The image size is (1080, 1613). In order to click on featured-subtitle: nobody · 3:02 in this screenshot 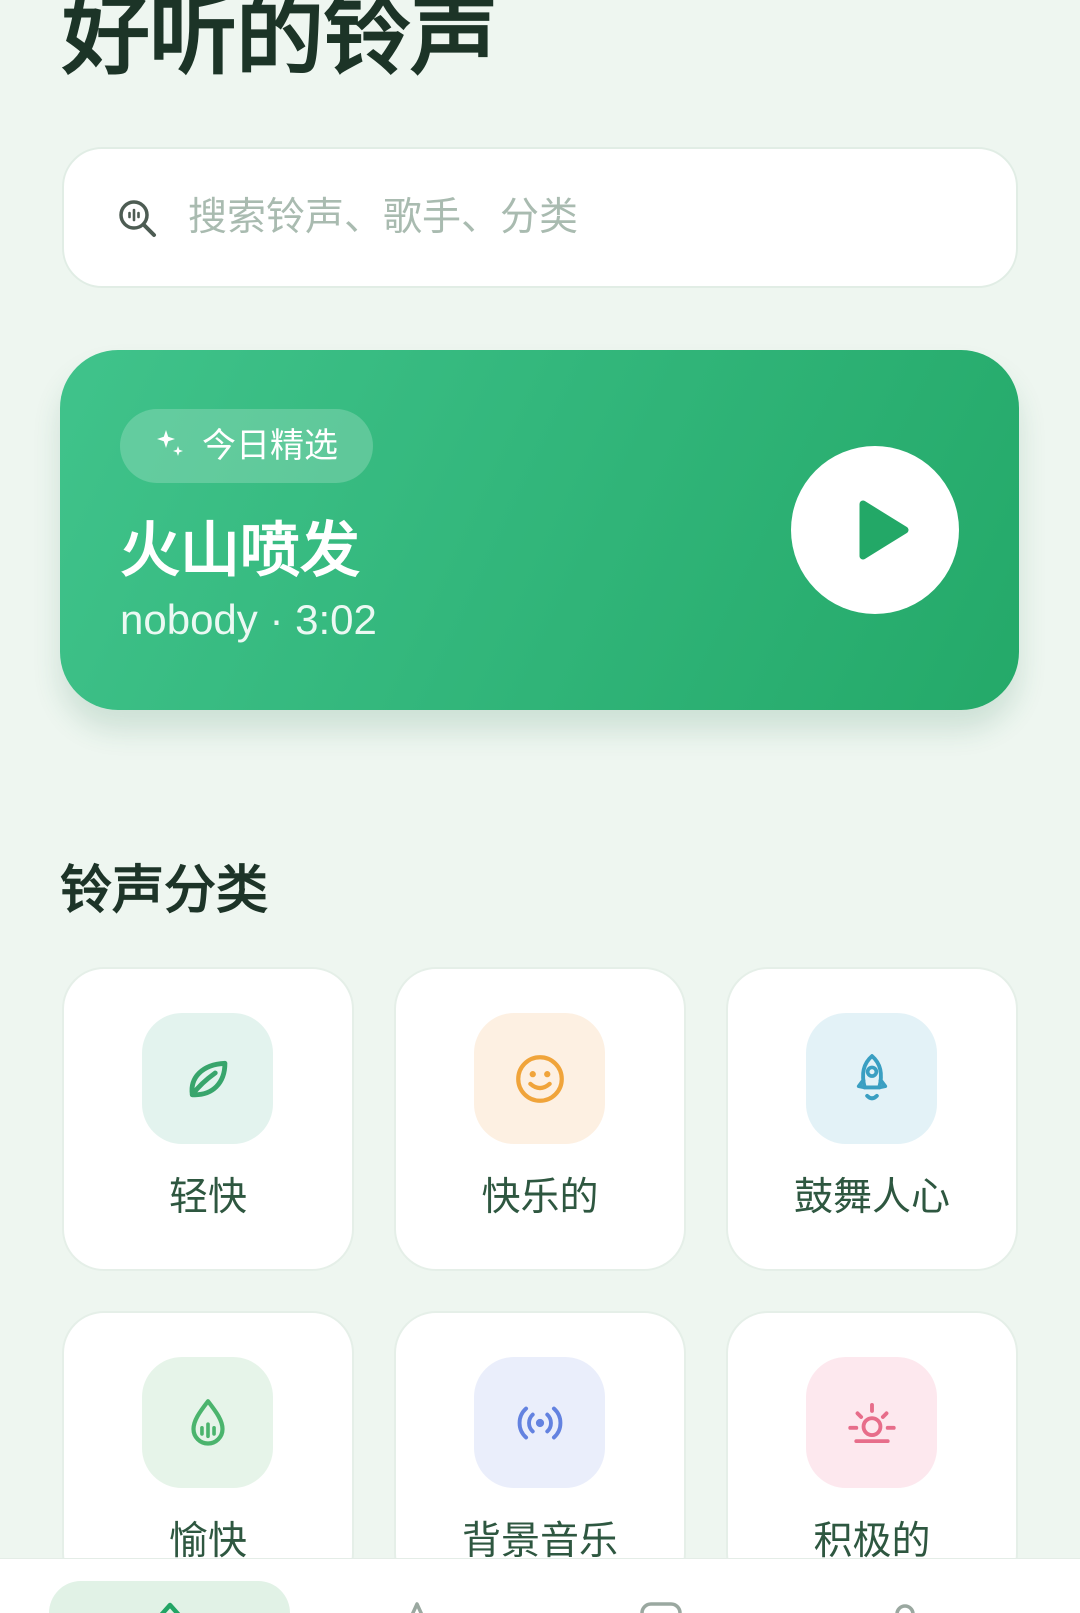, I will do `click(248, 619)`.